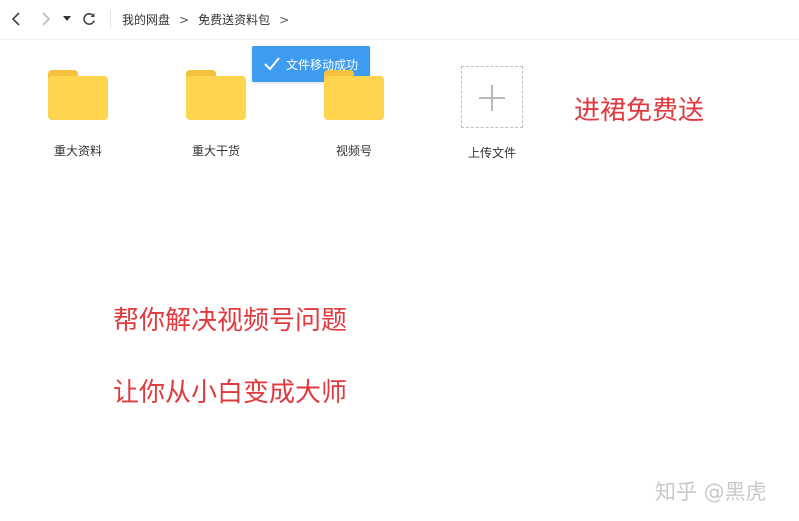 Image resolution: width=799 pixels, height=521 pixels. What do you see at coordinates (639, 111) in the screenshot?
I see `promo-text-join: 进裙免费送` at bounding box center [639, 111].